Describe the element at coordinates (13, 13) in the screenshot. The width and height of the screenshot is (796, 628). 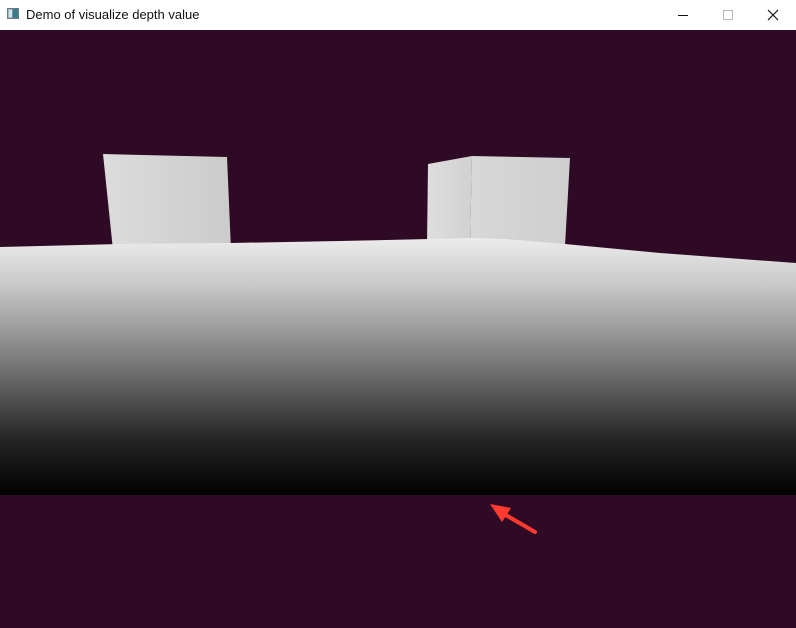
I see `app-icon` at that location.